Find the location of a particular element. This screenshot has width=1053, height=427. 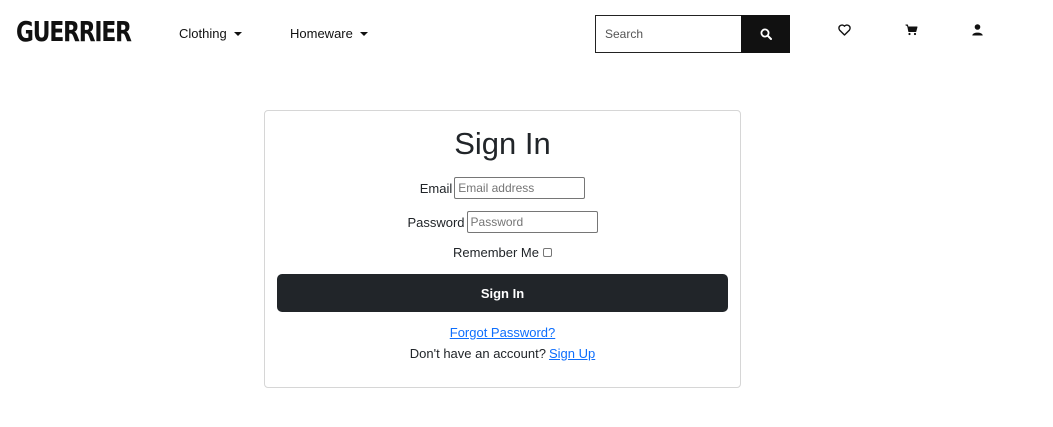

password-row: Password is located at coordinates (502, 222).